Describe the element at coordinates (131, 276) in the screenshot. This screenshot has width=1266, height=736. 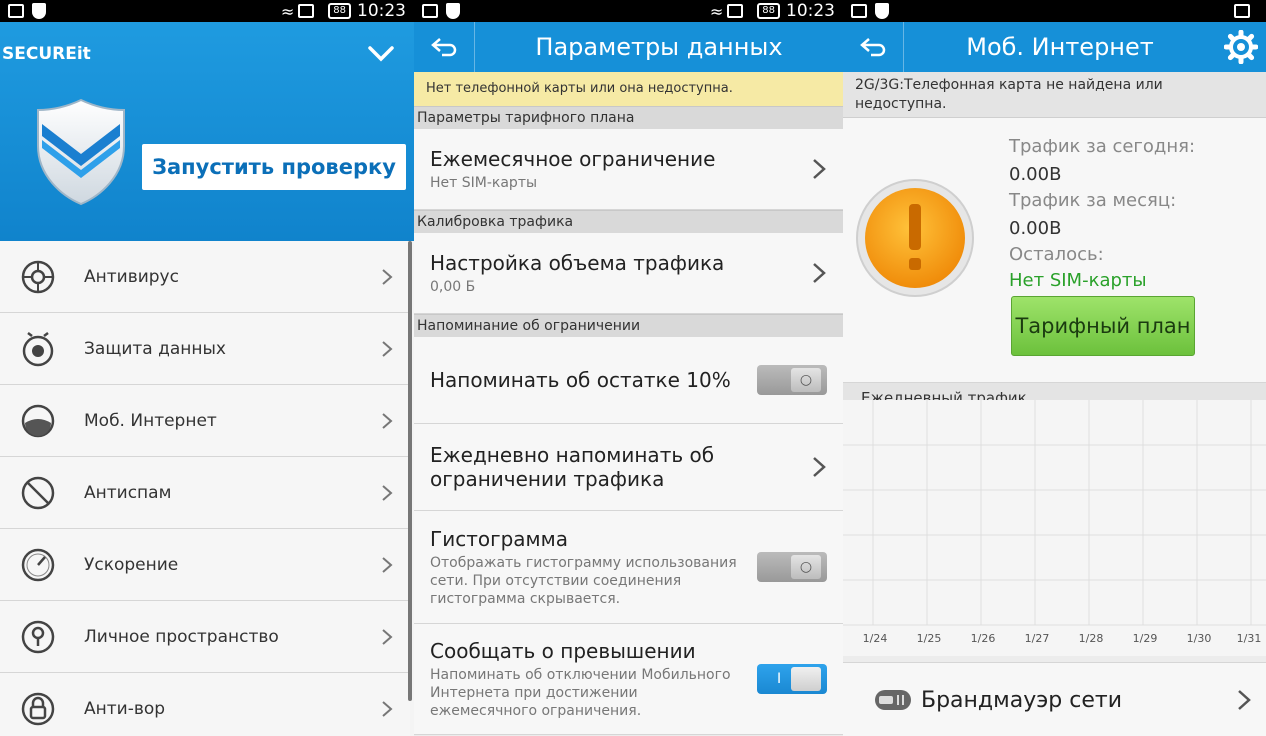
I see `list-item-label: Антивирус` at that location.